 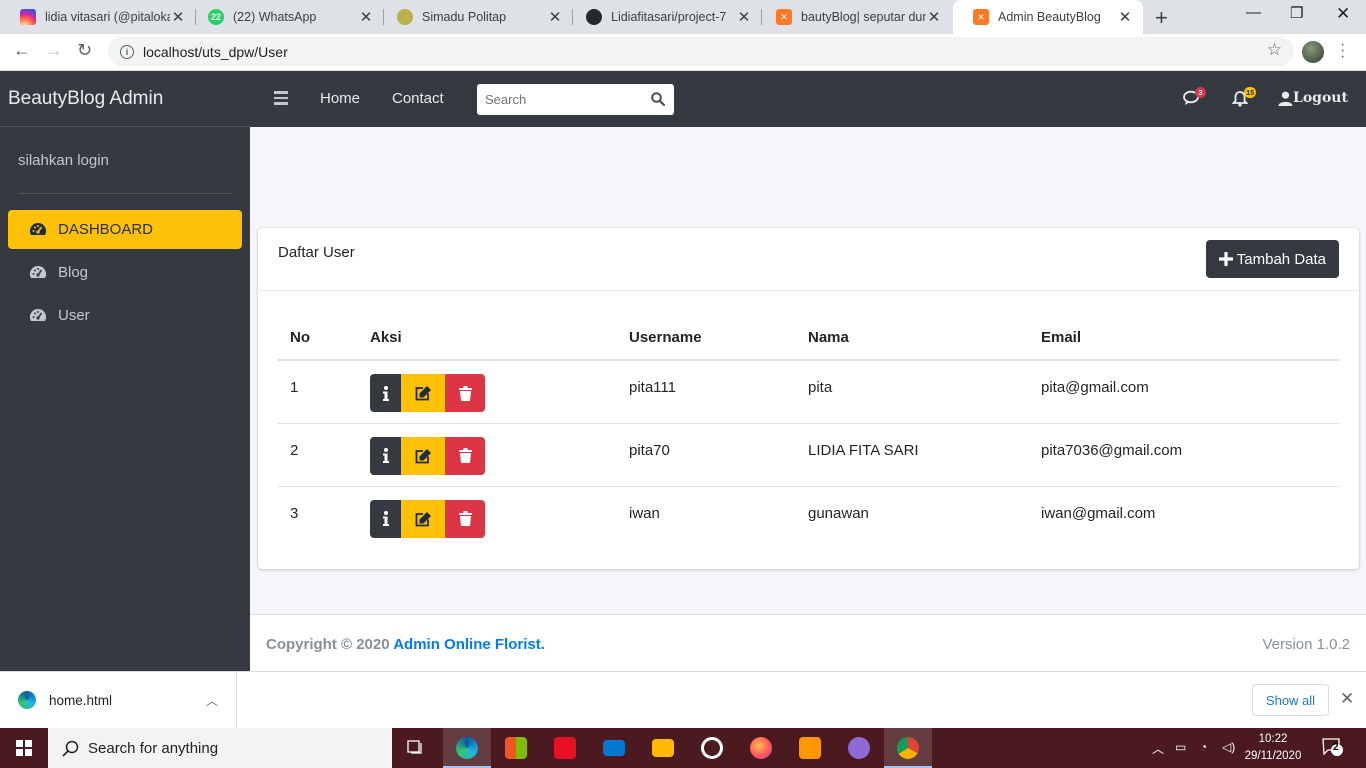 What do you see at coordinates (658, 99) in the screenshot?
I see `search-icon` at bounding box center [658, 99].